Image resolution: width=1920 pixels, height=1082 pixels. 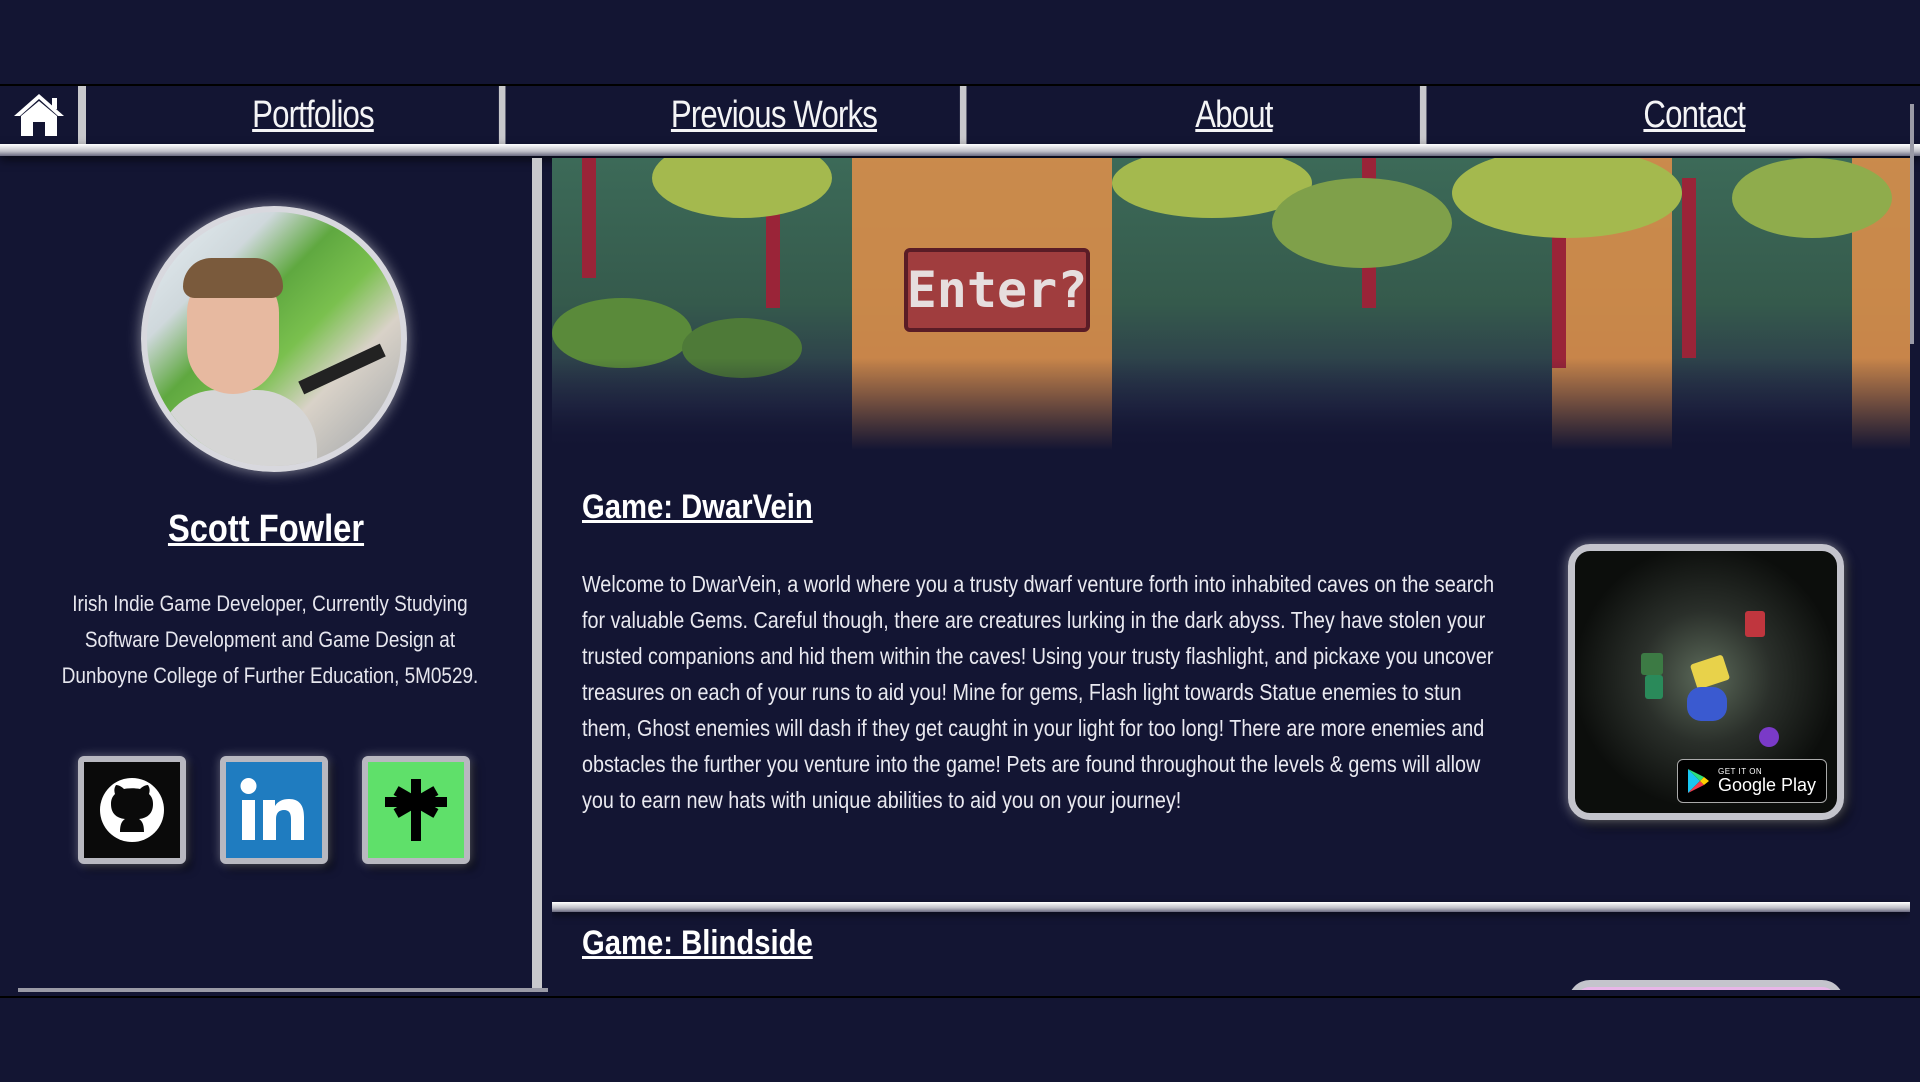 I want to click on top-bar, so click(x=960, y=43).